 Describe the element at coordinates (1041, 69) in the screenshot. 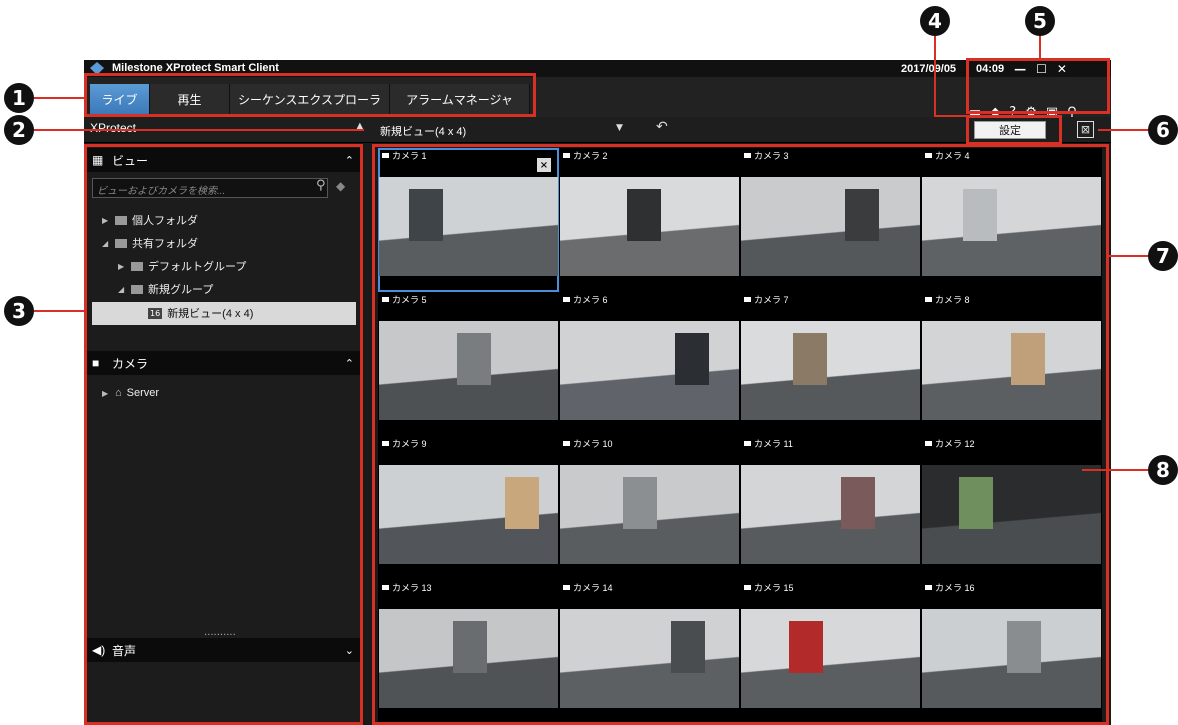

I see `maximize-button: ☐` at that location.